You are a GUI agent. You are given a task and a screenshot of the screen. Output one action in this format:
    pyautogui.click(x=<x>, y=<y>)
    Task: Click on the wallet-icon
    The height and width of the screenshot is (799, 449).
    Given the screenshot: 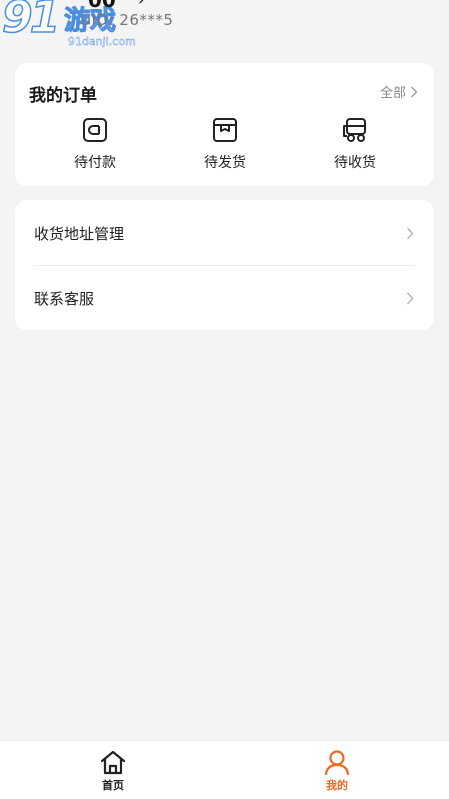 What is the action you would take?
    pyautogui.click(x=95, y=130)
    